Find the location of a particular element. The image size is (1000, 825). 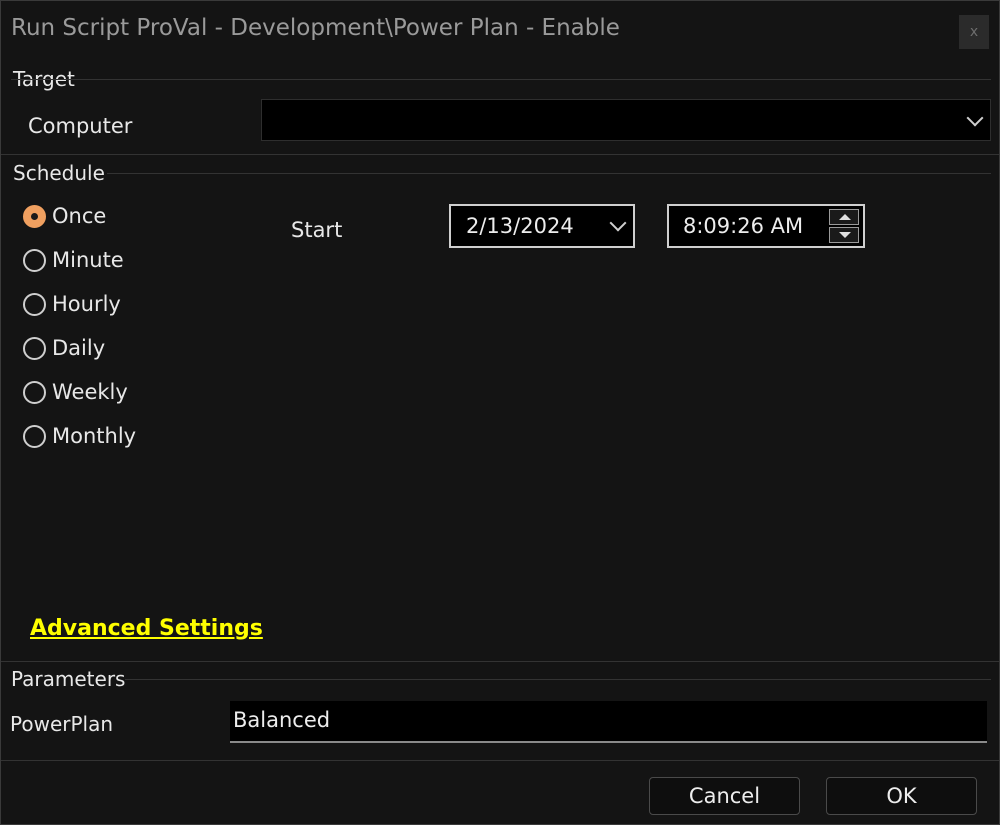

schedule-top-divider is located at coordinates (500, 154).